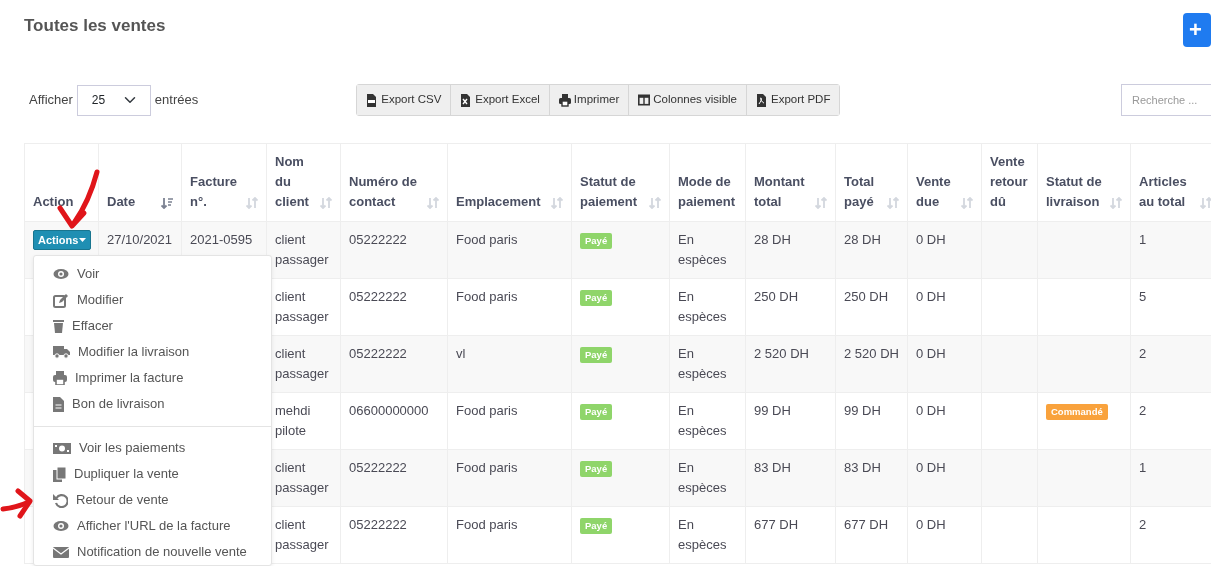 This screenshot has width=1211, height=566. What do you see at coordinates (292, 182) in the screenshot?
I see `column-header: Nom du client` at bounding box center [292, 182].